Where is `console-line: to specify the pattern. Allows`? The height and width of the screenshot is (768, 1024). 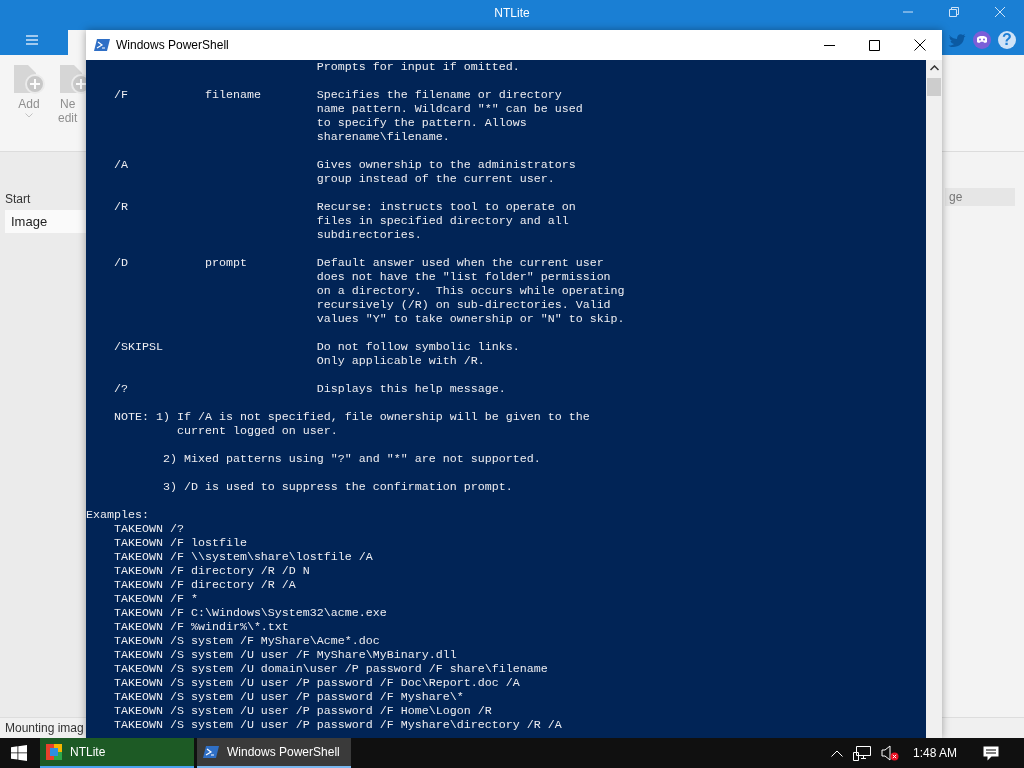 console-line: to specify the pattern. Allows is located at coordinates (421, 123).